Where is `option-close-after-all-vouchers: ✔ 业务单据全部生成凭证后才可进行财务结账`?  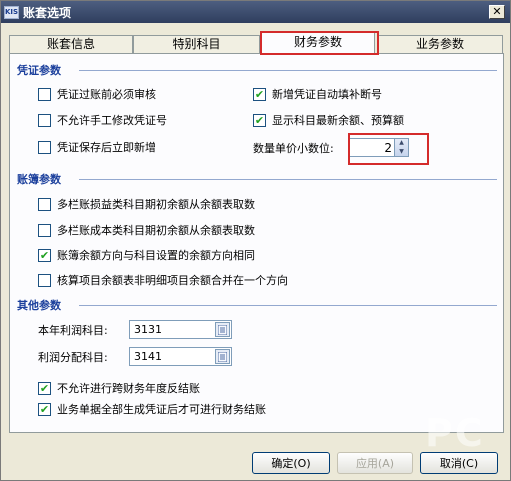 option-close-after-all-vouchers: ✔ 业务单据全部生成凭证后才可进行财务结账 is located at coordinates (152, 409).